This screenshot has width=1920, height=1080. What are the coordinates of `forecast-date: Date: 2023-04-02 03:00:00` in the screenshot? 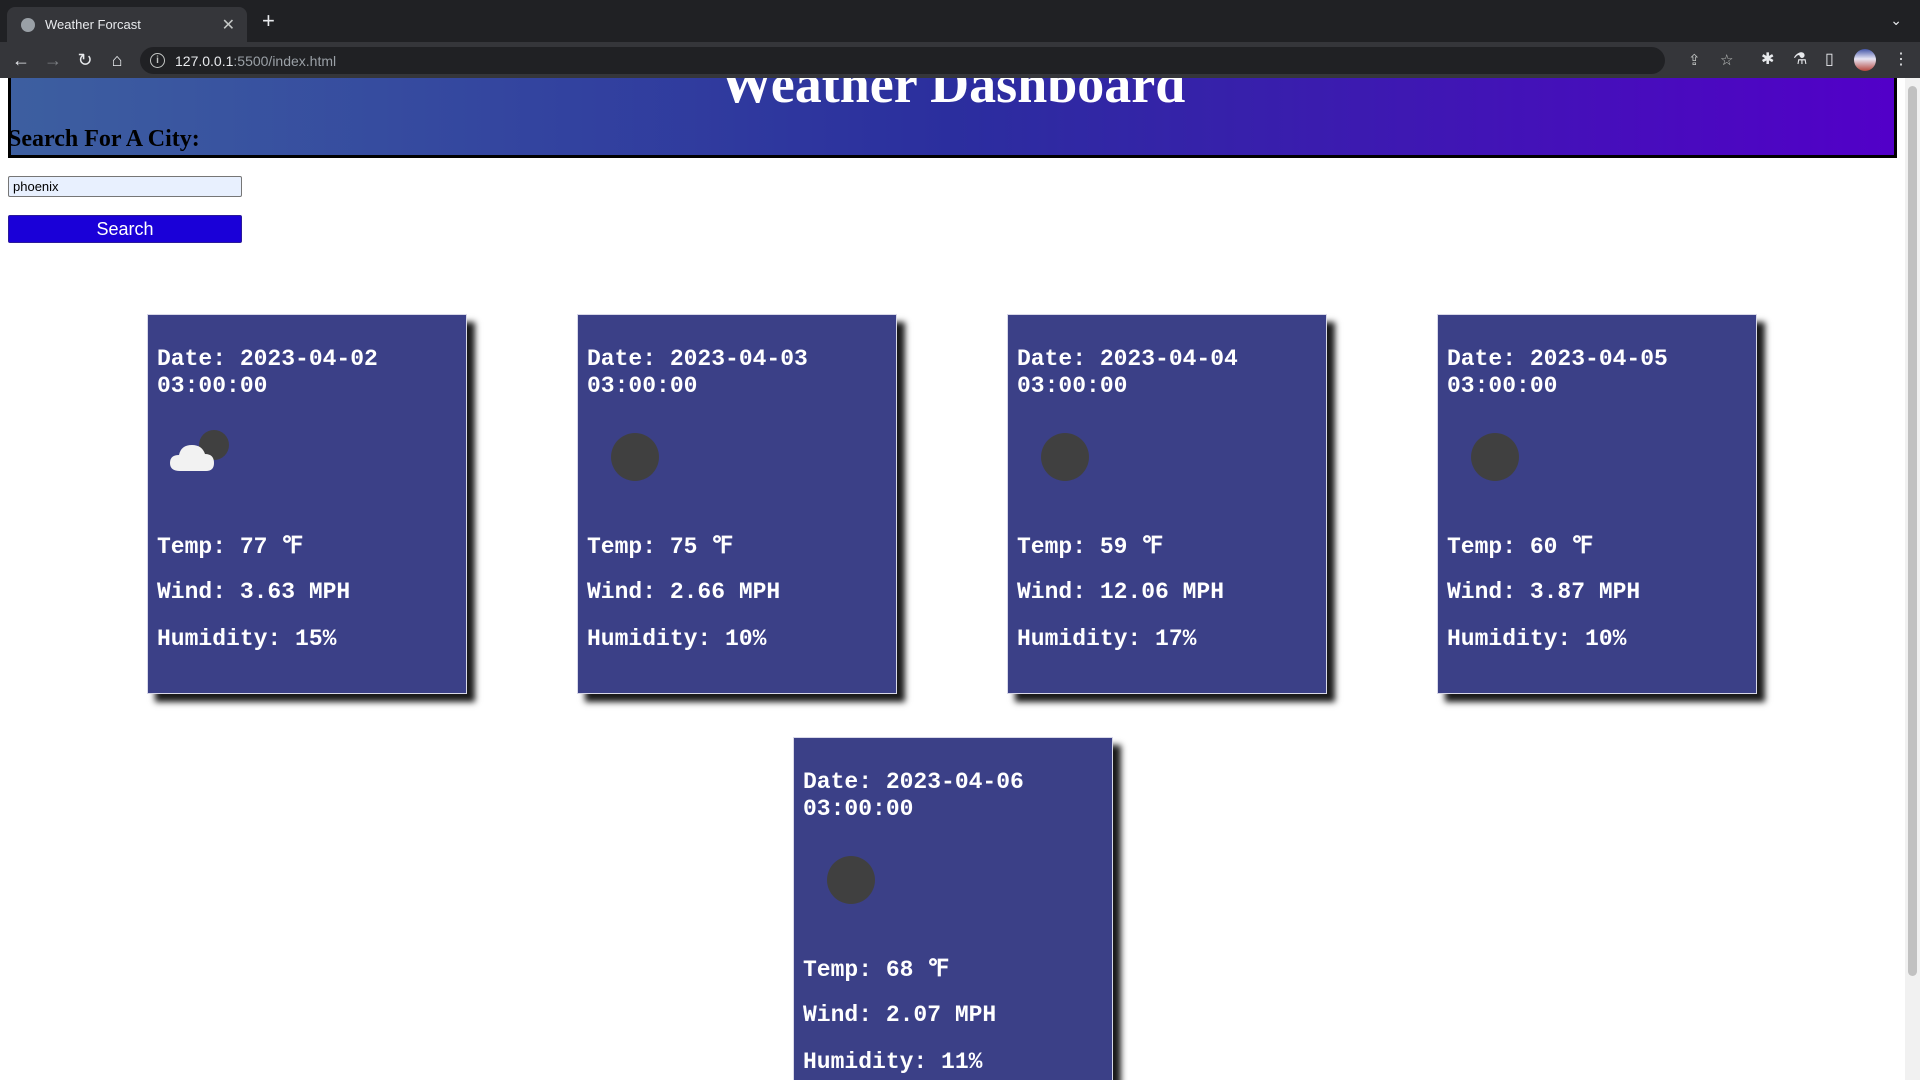 It's located at (267, 372).